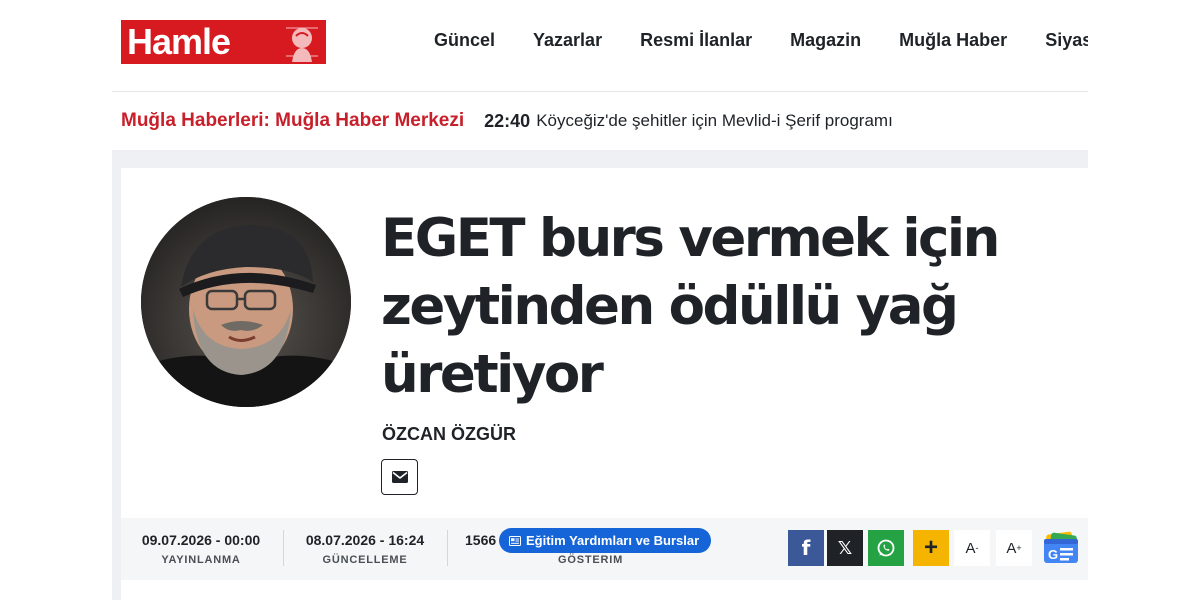  I want to click on updated-stat: 08.07.2026 - 16:24 GÜNCELLEME, so click(365, 549).